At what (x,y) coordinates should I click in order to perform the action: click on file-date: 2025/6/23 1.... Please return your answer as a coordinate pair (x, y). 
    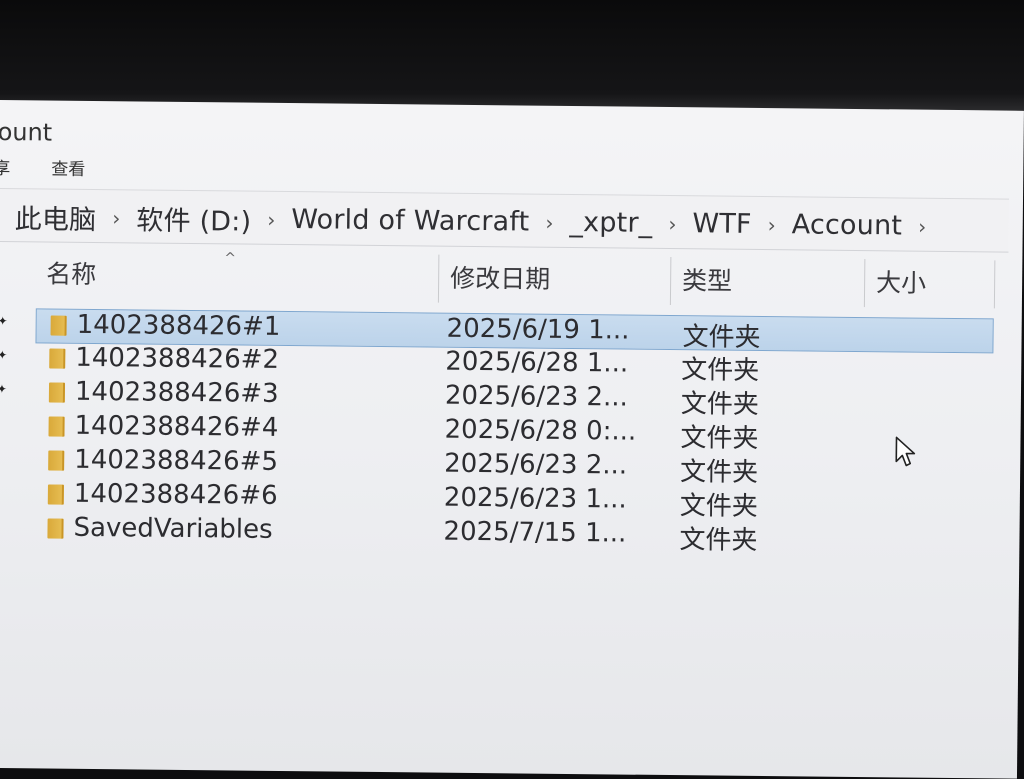
    Looking at the image, I should click on (535, 498).